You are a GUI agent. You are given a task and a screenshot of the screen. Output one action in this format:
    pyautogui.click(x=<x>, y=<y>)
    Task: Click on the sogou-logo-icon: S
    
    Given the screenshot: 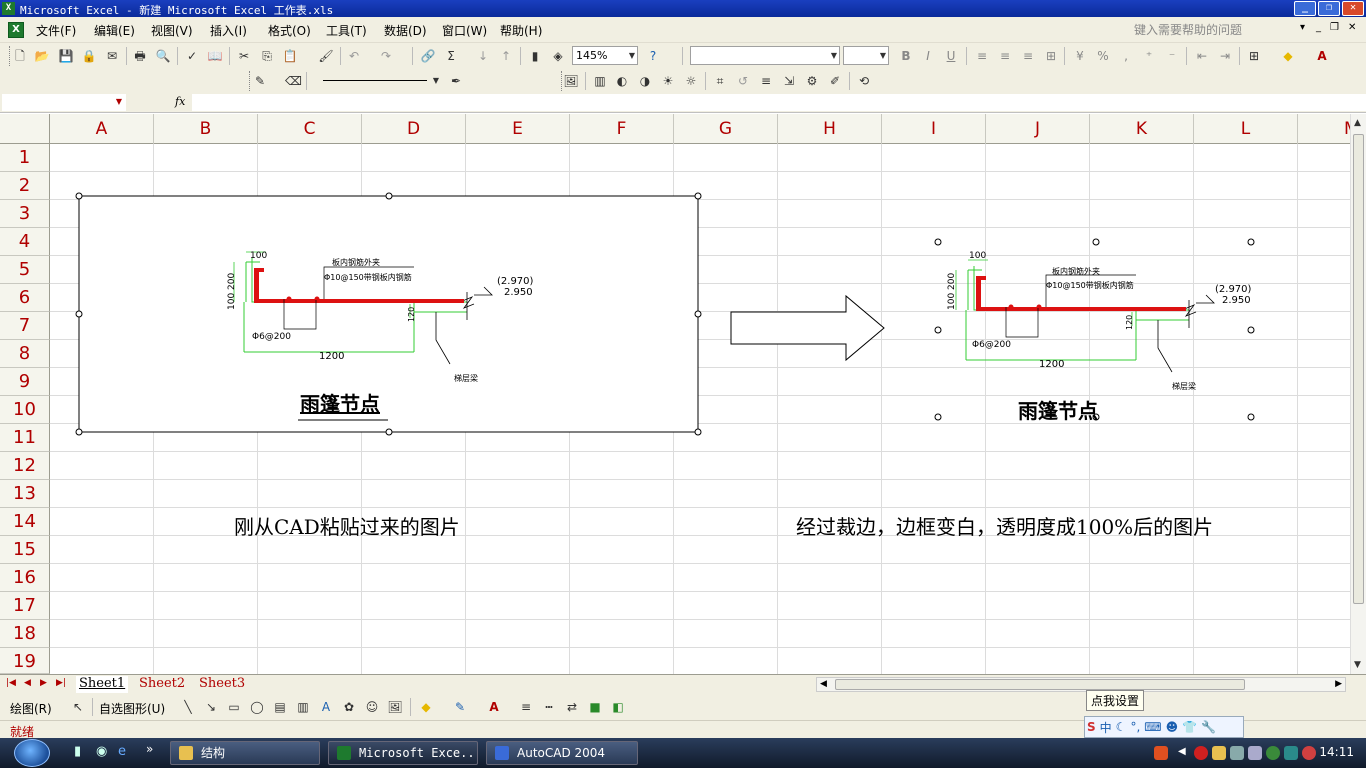 What is the action you would take?
    pyautogui.click(x=1091, y=727)
    